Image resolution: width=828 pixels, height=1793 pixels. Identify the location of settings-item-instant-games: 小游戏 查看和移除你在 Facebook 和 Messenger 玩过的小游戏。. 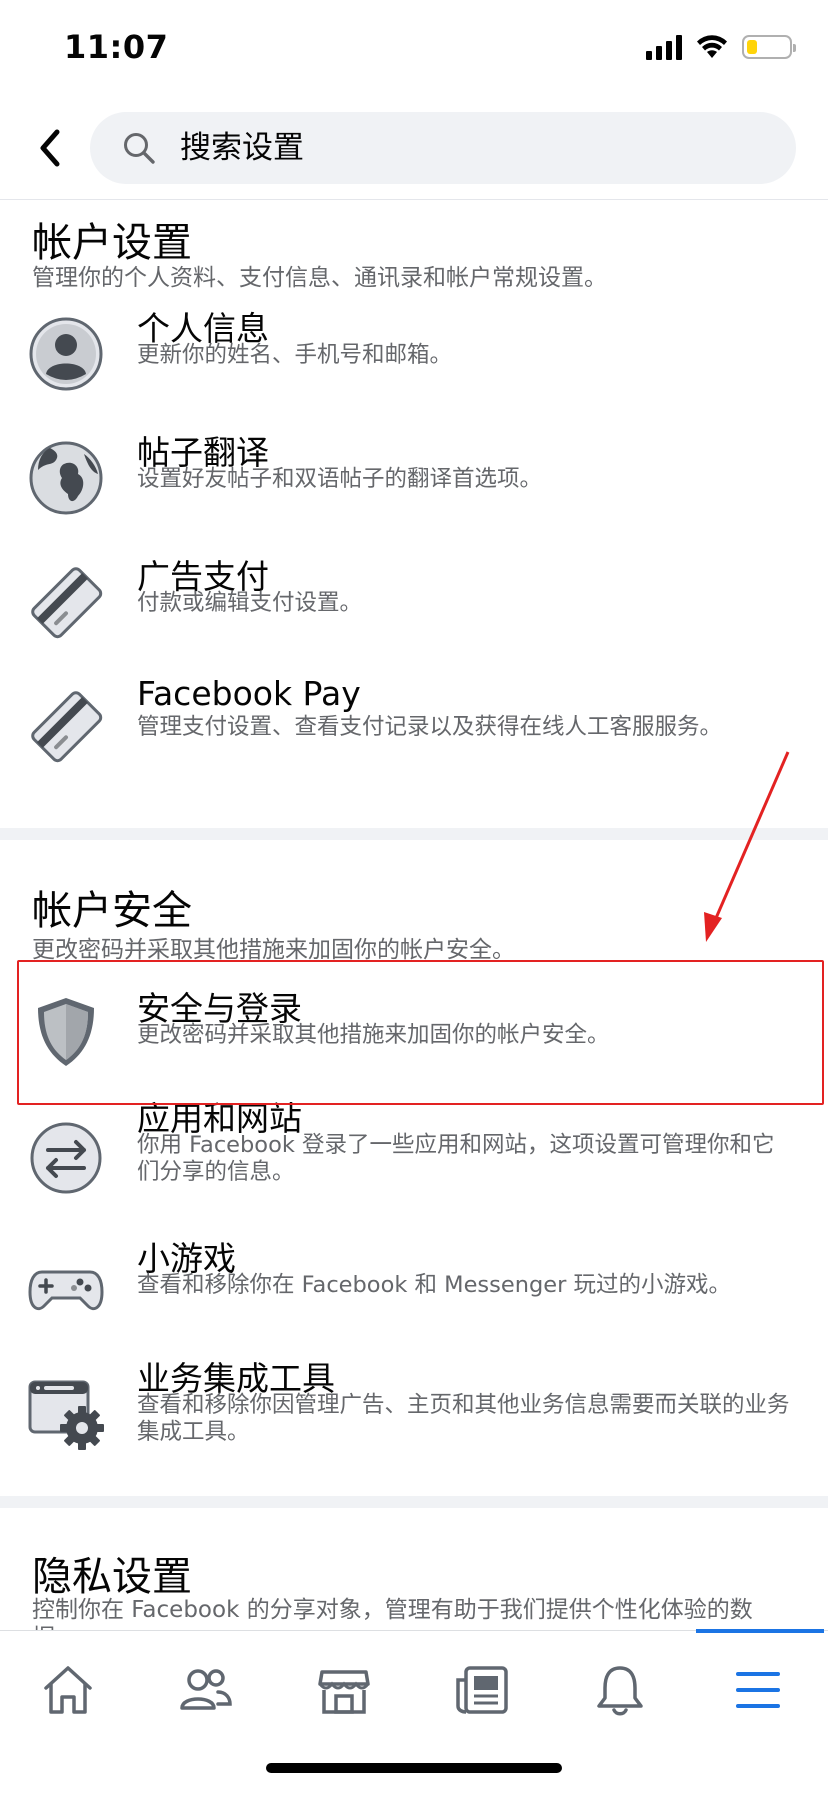
(414, 1288).